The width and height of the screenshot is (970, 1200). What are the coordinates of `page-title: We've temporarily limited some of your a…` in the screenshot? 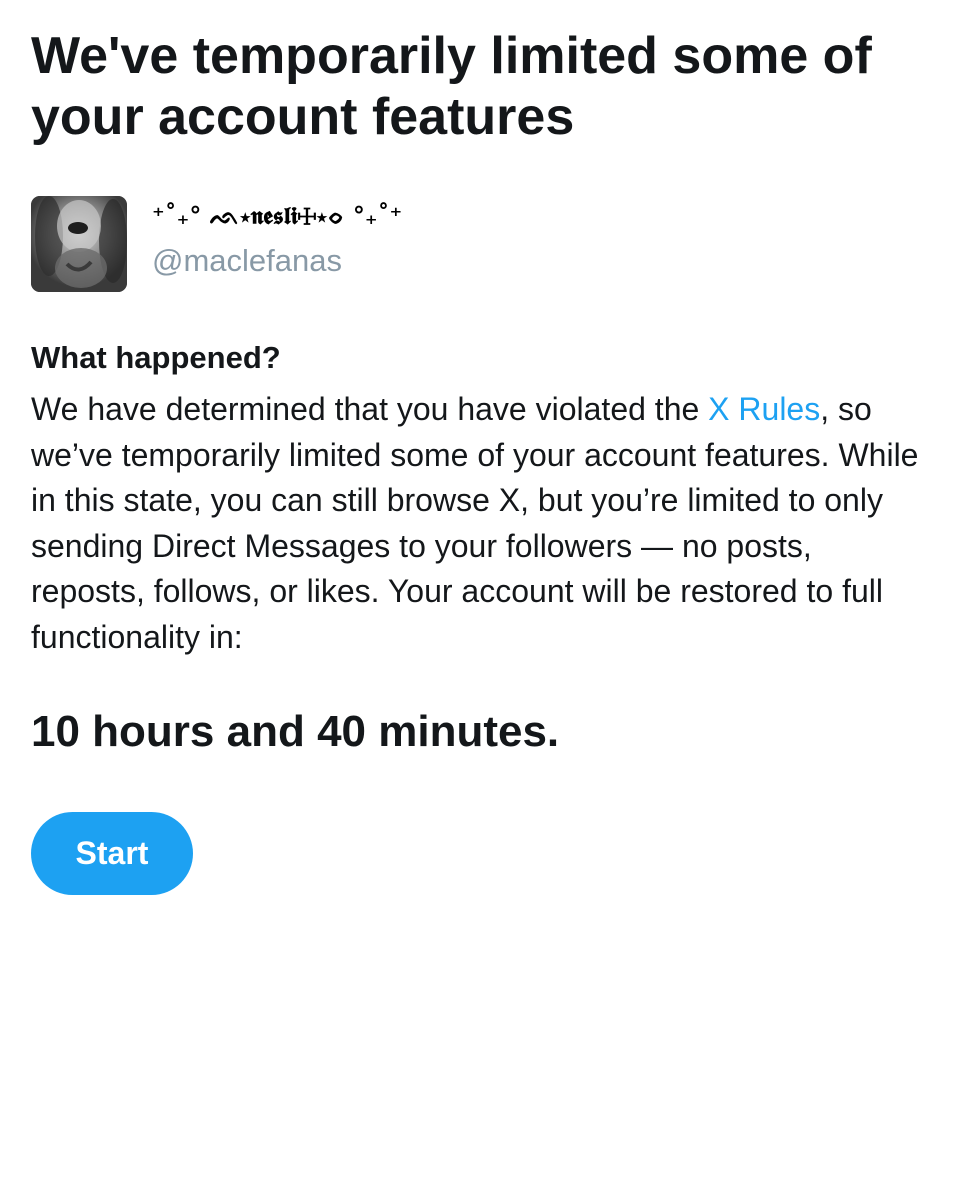 It's located at (451, 86).